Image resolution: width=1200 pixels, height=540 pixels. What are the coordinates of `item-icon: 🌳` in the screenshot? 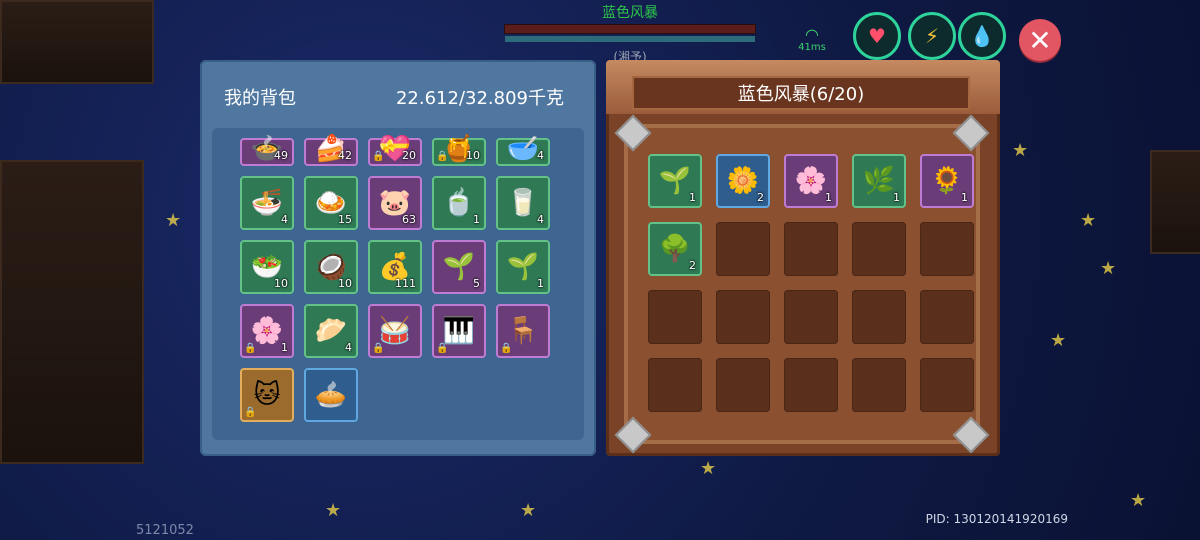 It's located at (675, 249).